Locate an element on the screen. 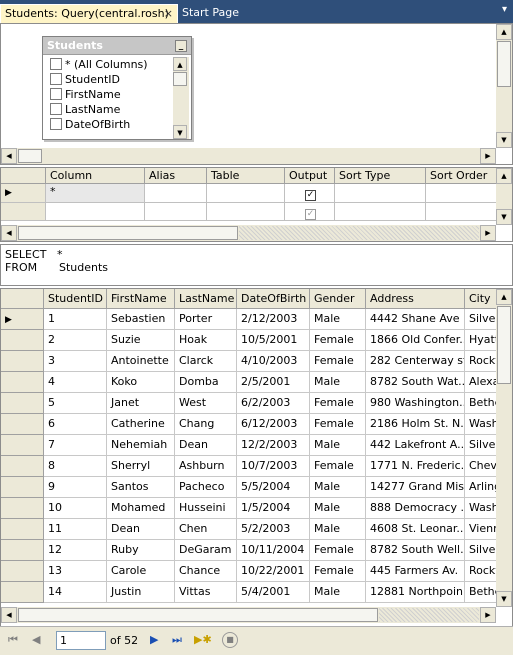 This screenshot has height=655, width=513. row-selector-current: ▶ is located at coordinates (23, 193).